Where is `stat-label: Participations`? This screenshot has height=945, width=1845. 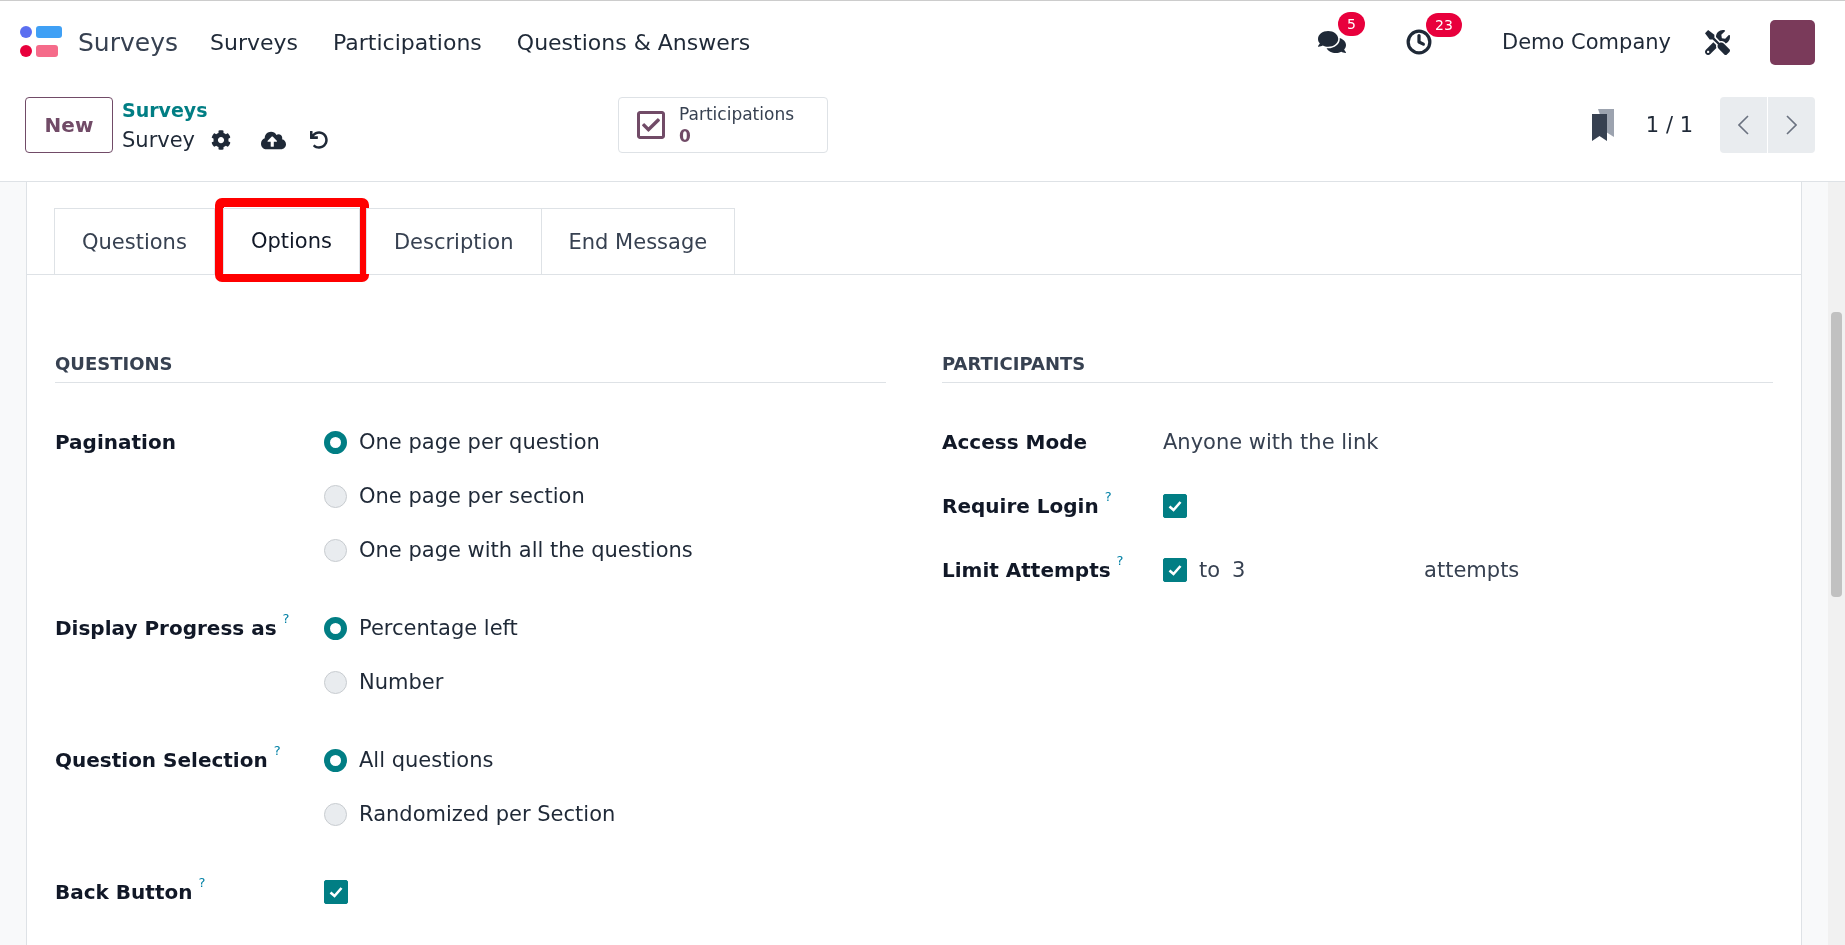 stat-label: Participations is located at coordinates (737, 114).